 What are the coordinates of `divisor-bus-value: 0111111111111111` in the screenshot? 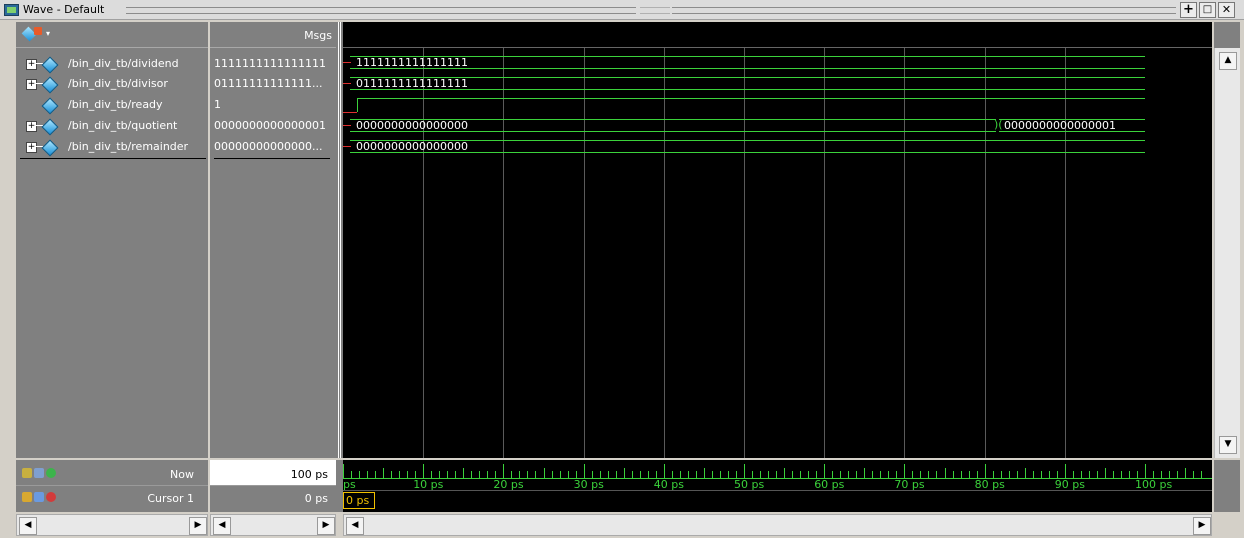 It's located at (412, 83).